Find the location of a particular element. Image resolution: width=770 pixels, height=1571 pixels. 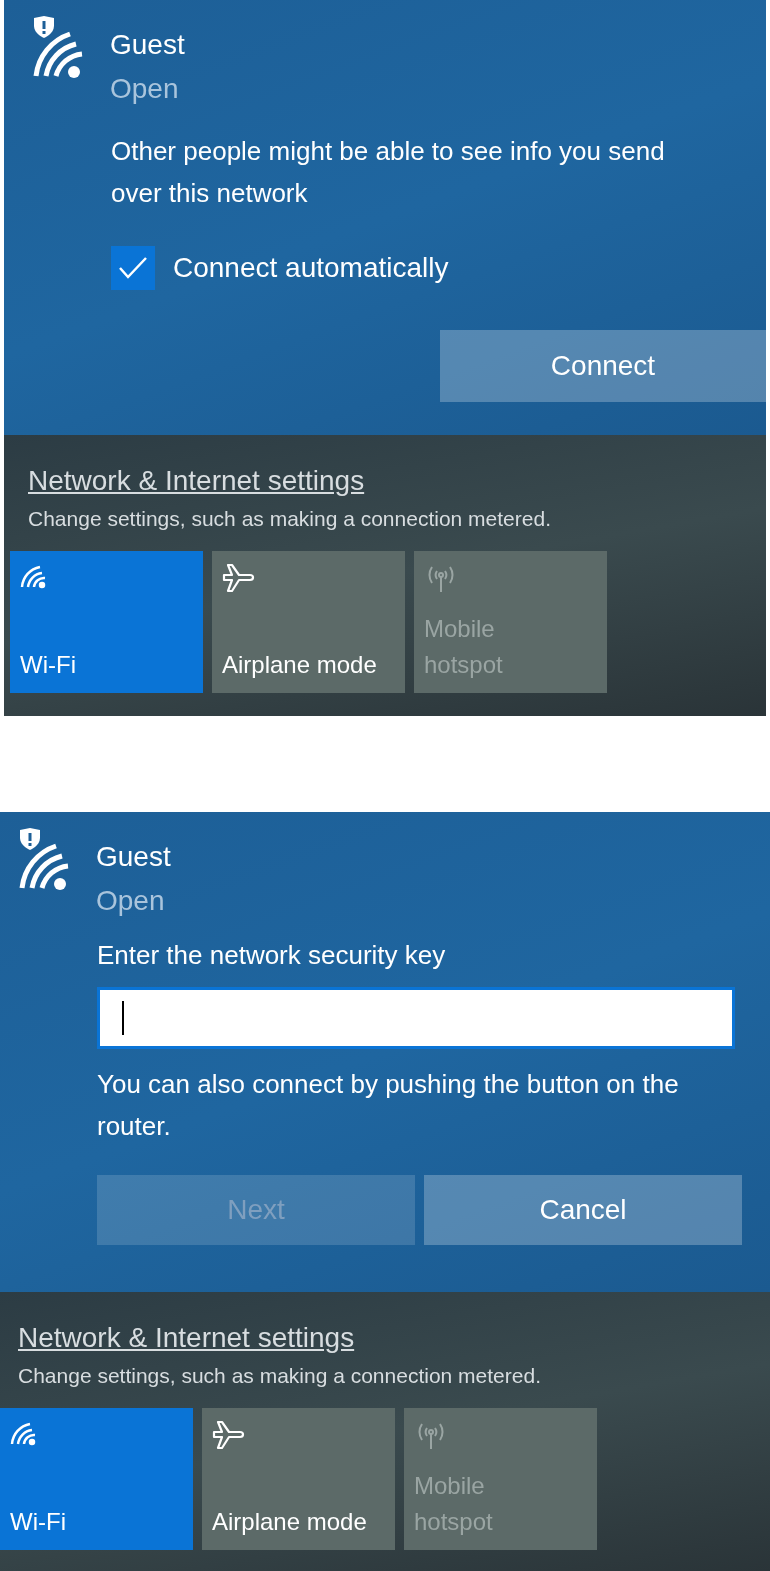

cancel-button: Cancel is located at coordinates (583, 1210).